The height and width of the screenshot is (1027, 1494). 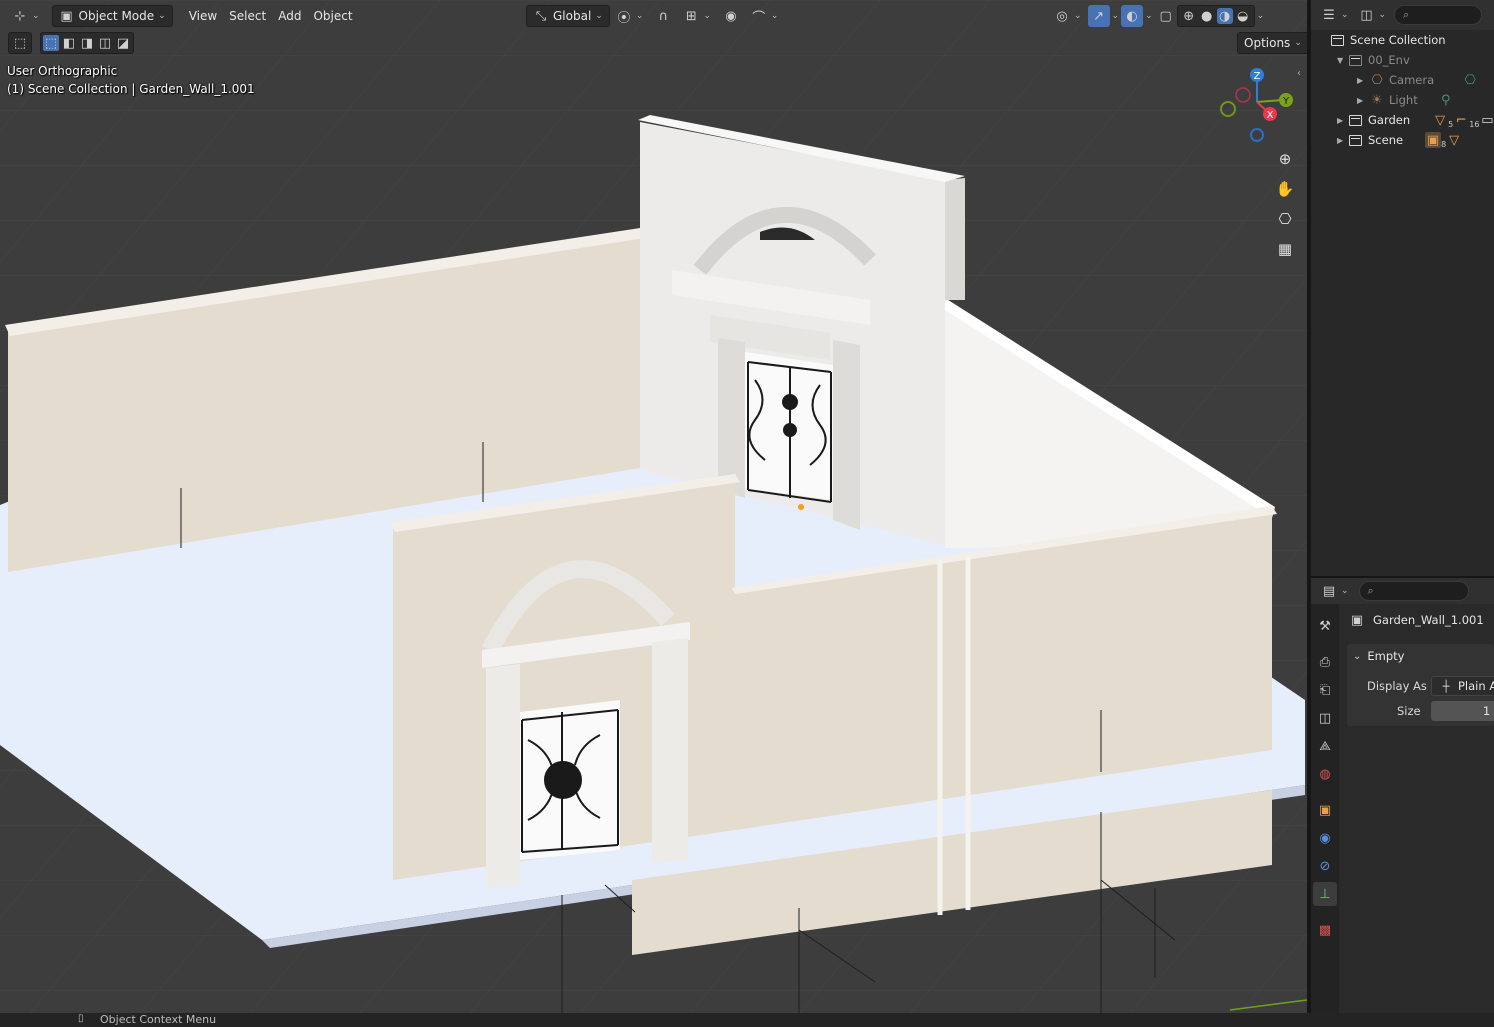 I want to click on object-name: Garden_Wall_1.001, so click(x=1428, y=620).